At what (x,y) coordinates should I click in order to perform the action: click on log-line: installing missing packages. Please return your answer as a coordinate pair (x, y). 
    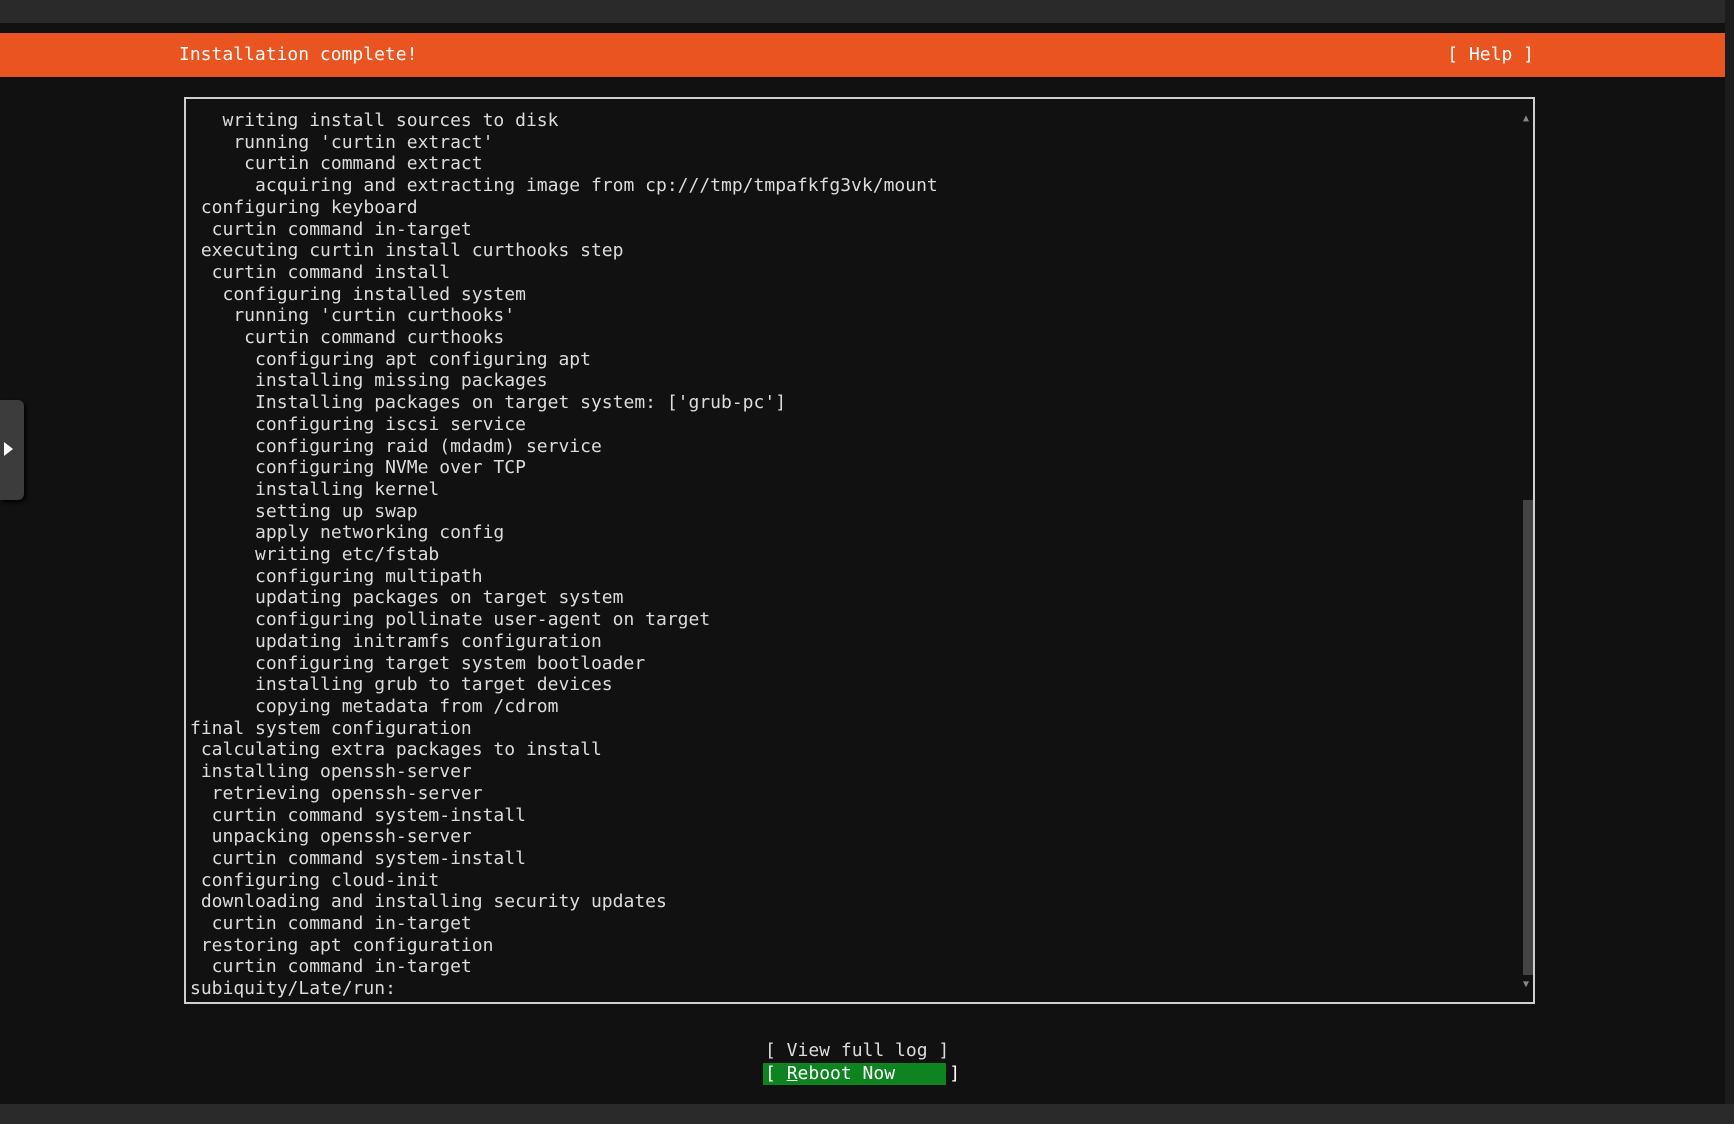
    Looking at the image, I should click on (369, 381).